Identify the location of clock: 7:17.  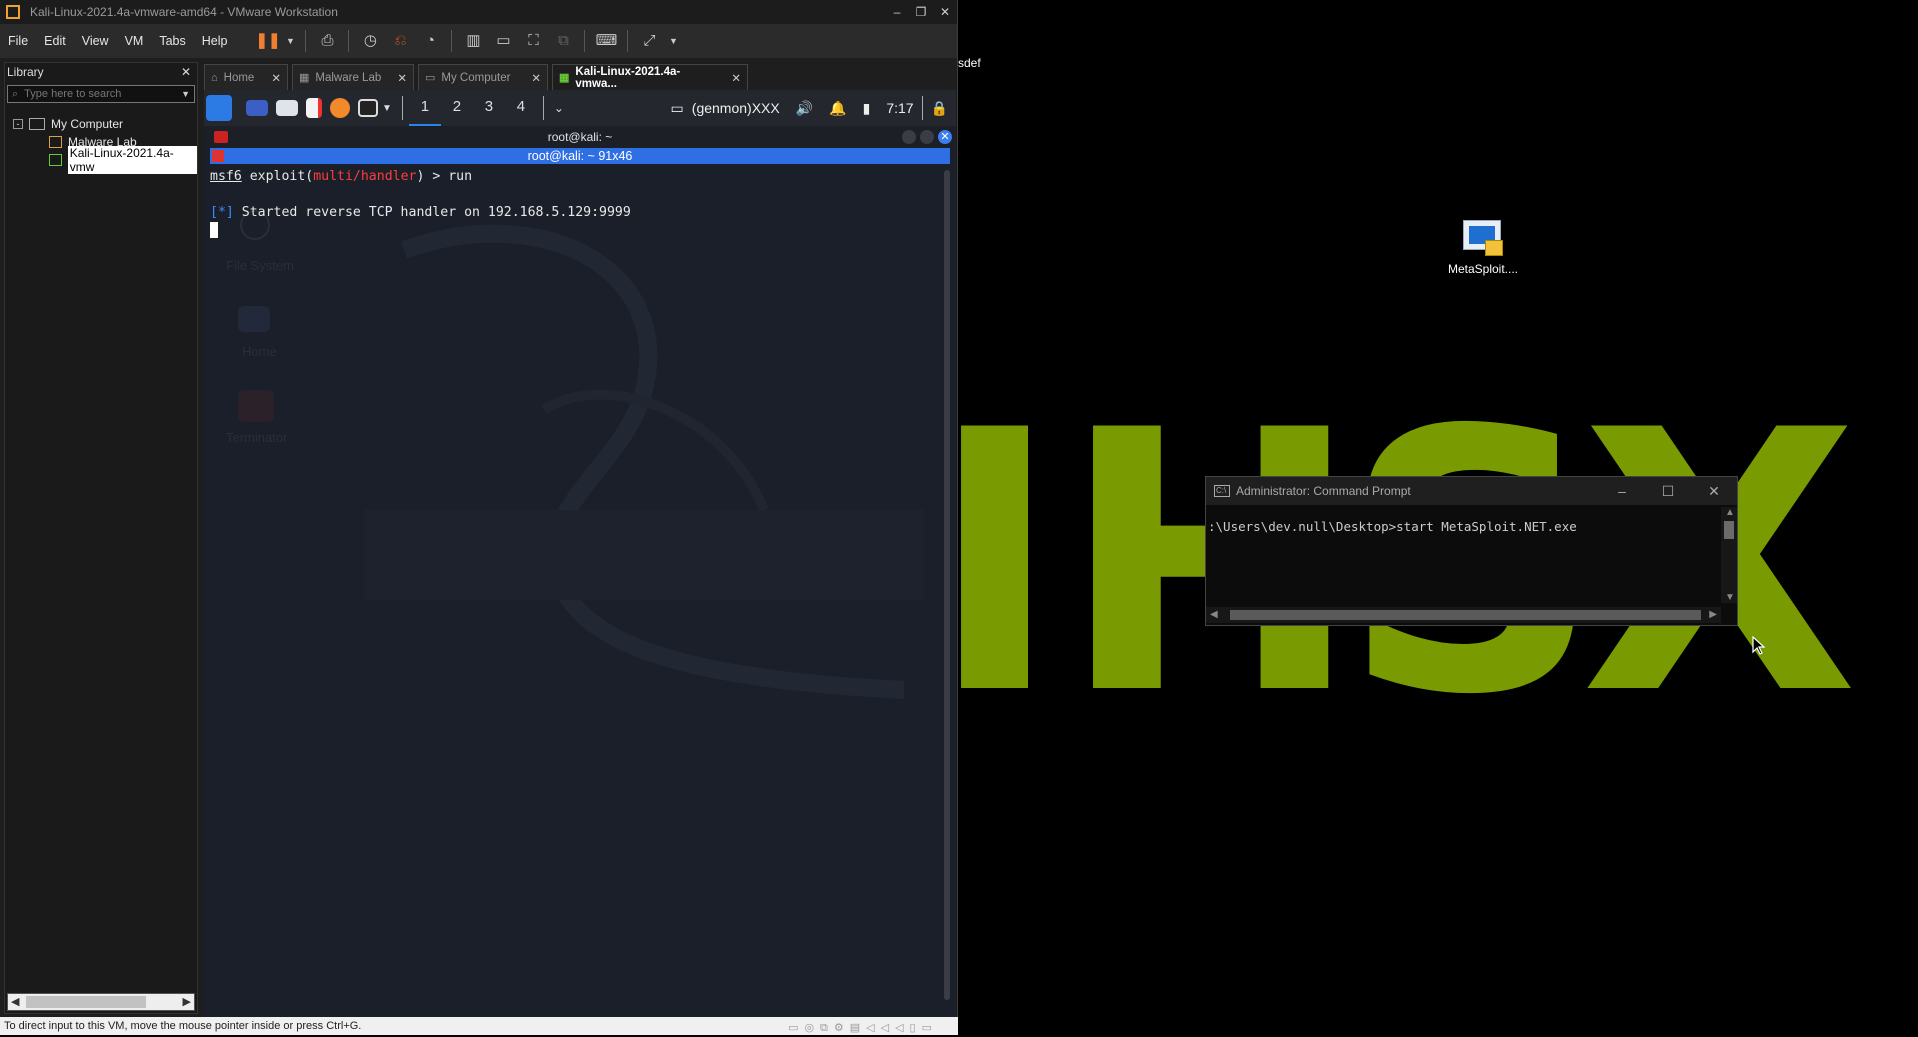
(899, 108).